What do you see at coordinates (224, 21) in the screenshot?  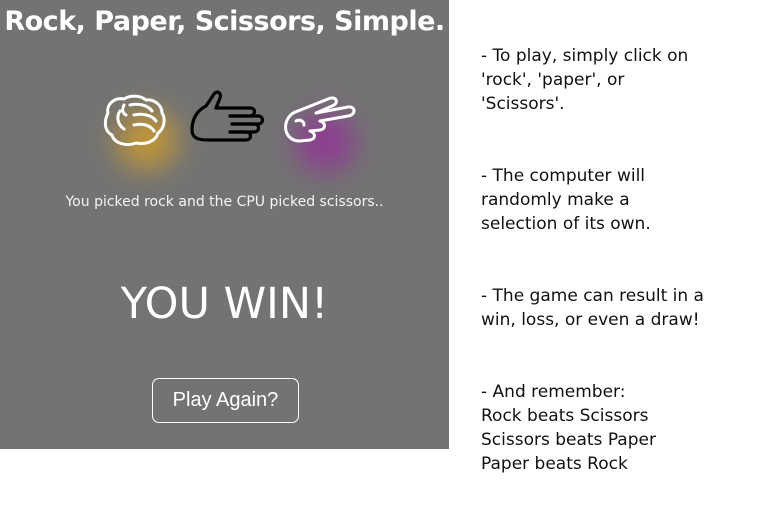 I see `game-title: Rock, Paper, Scissors, Simple.` at bounding box center [224, 21].